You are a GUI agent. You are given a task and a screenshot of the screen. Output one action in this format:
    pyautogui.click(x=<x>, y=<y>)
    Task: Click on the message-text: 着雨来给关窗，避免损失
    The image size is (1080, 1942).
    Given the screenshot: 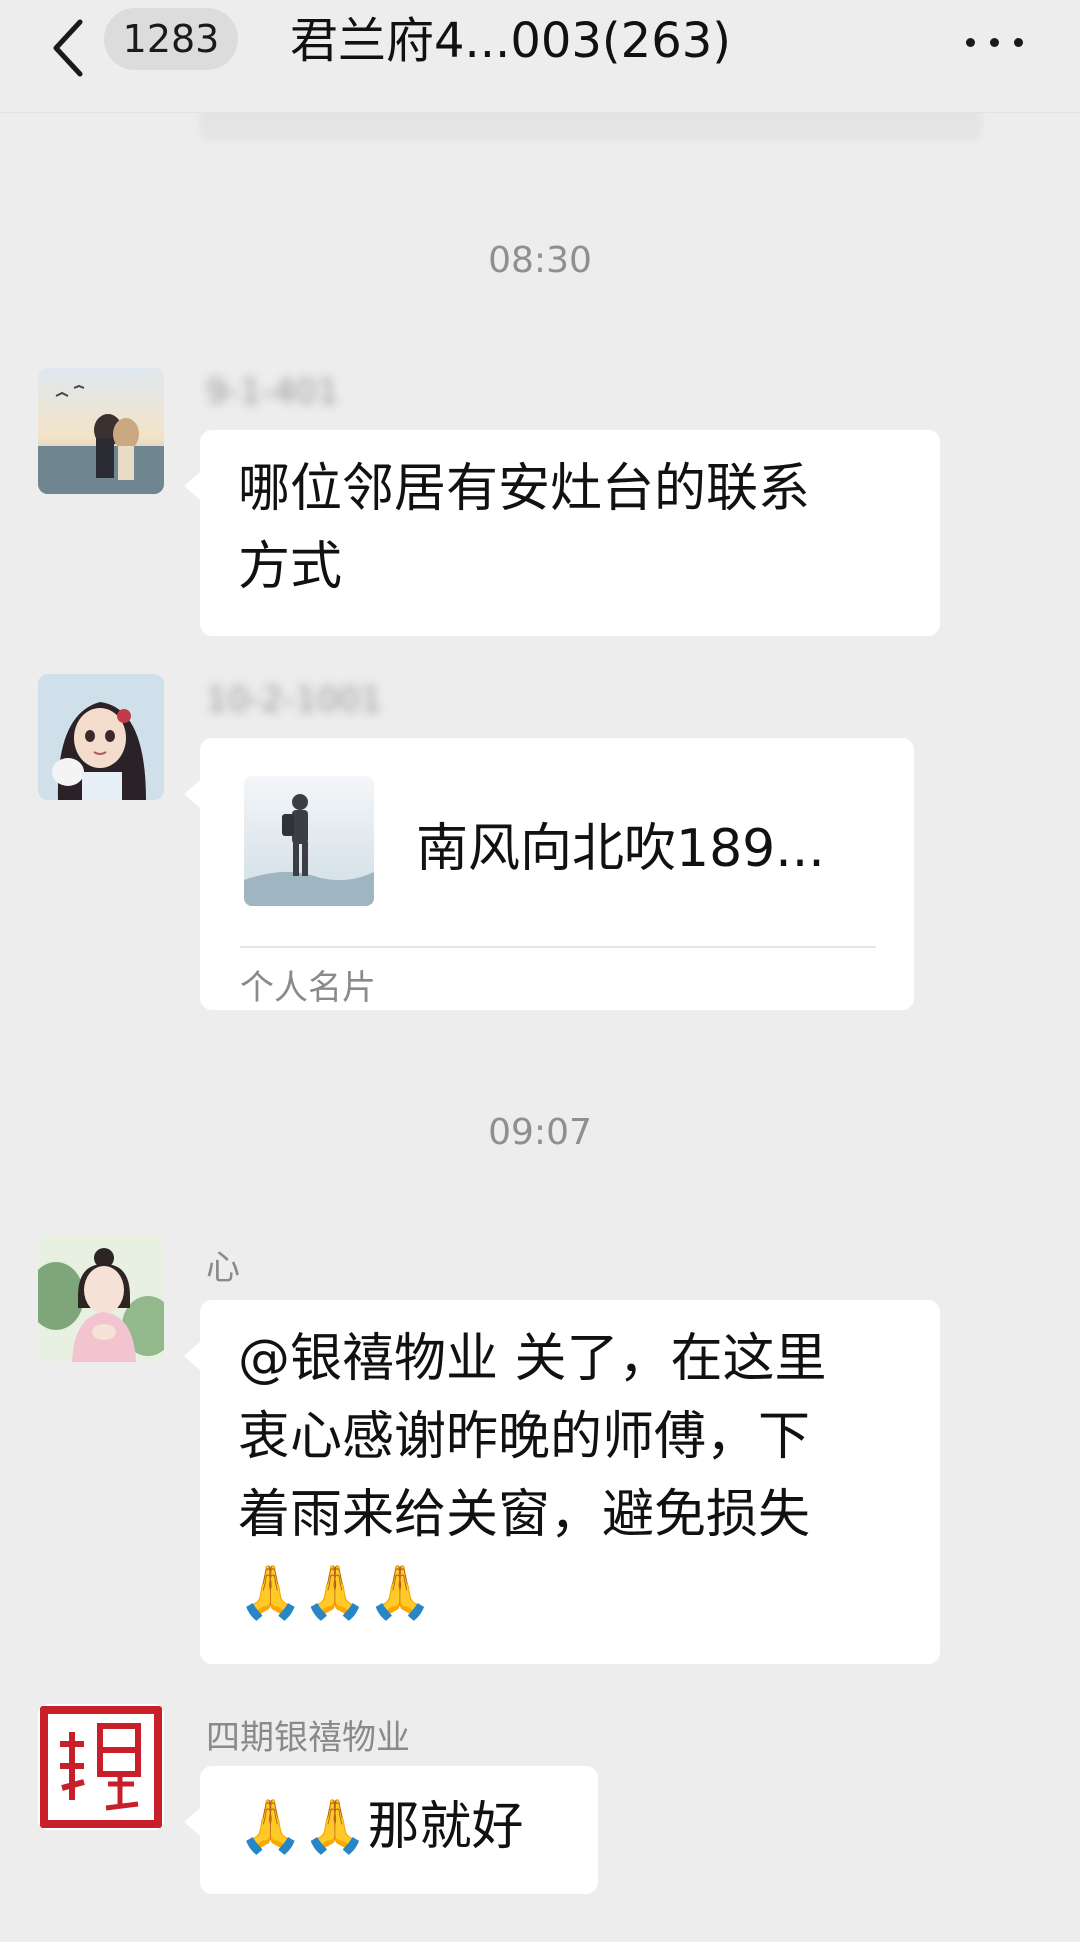 What is the action you would take?
    pyautogui.click(x=524, y=1515)
    